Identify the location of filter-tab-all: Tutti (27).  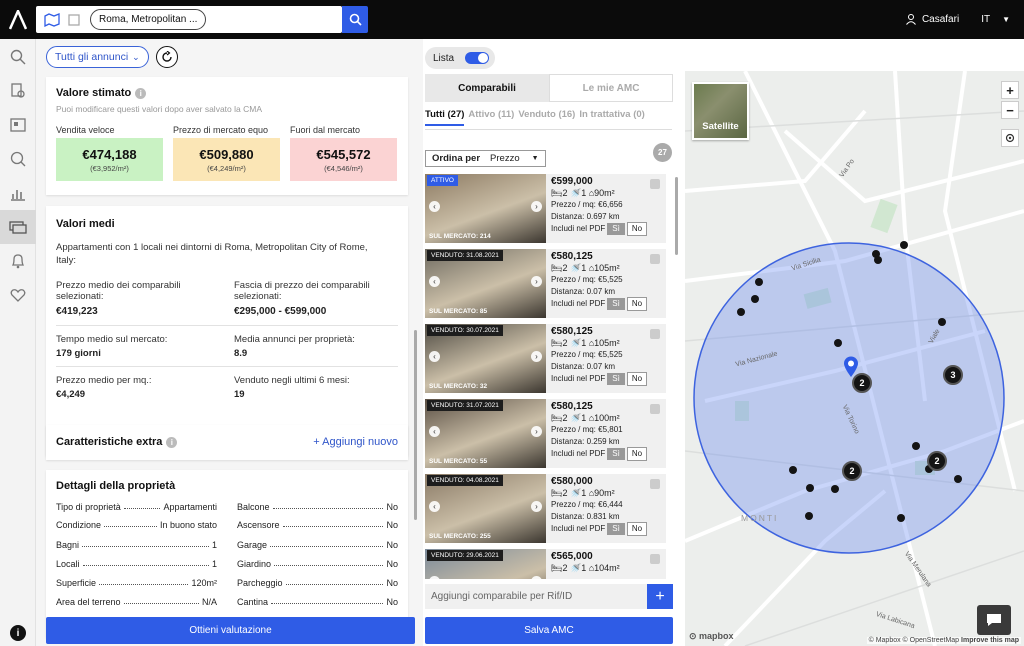
(445, 117).